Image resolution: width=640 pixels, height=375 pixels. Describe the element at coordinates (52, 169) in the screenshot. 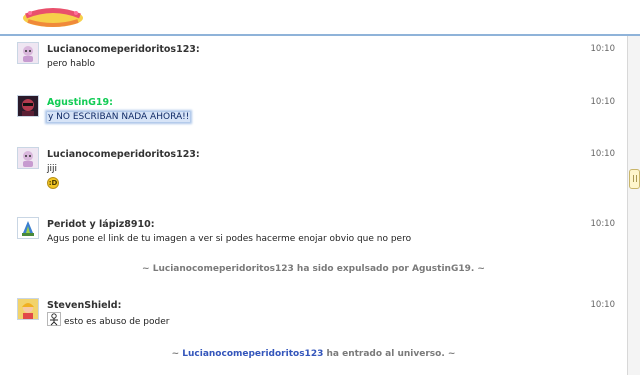

I see `message-text: jiji` at that location.